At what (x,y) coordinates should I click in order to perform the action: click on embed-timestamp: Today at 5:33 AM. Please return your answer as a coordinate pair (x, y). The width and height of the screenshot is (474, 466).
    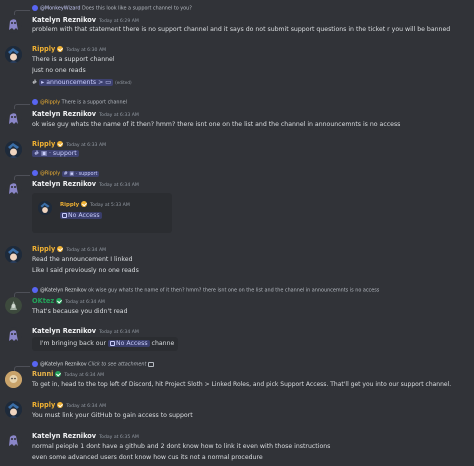
    Looking at the image, I should click on (110, 205).